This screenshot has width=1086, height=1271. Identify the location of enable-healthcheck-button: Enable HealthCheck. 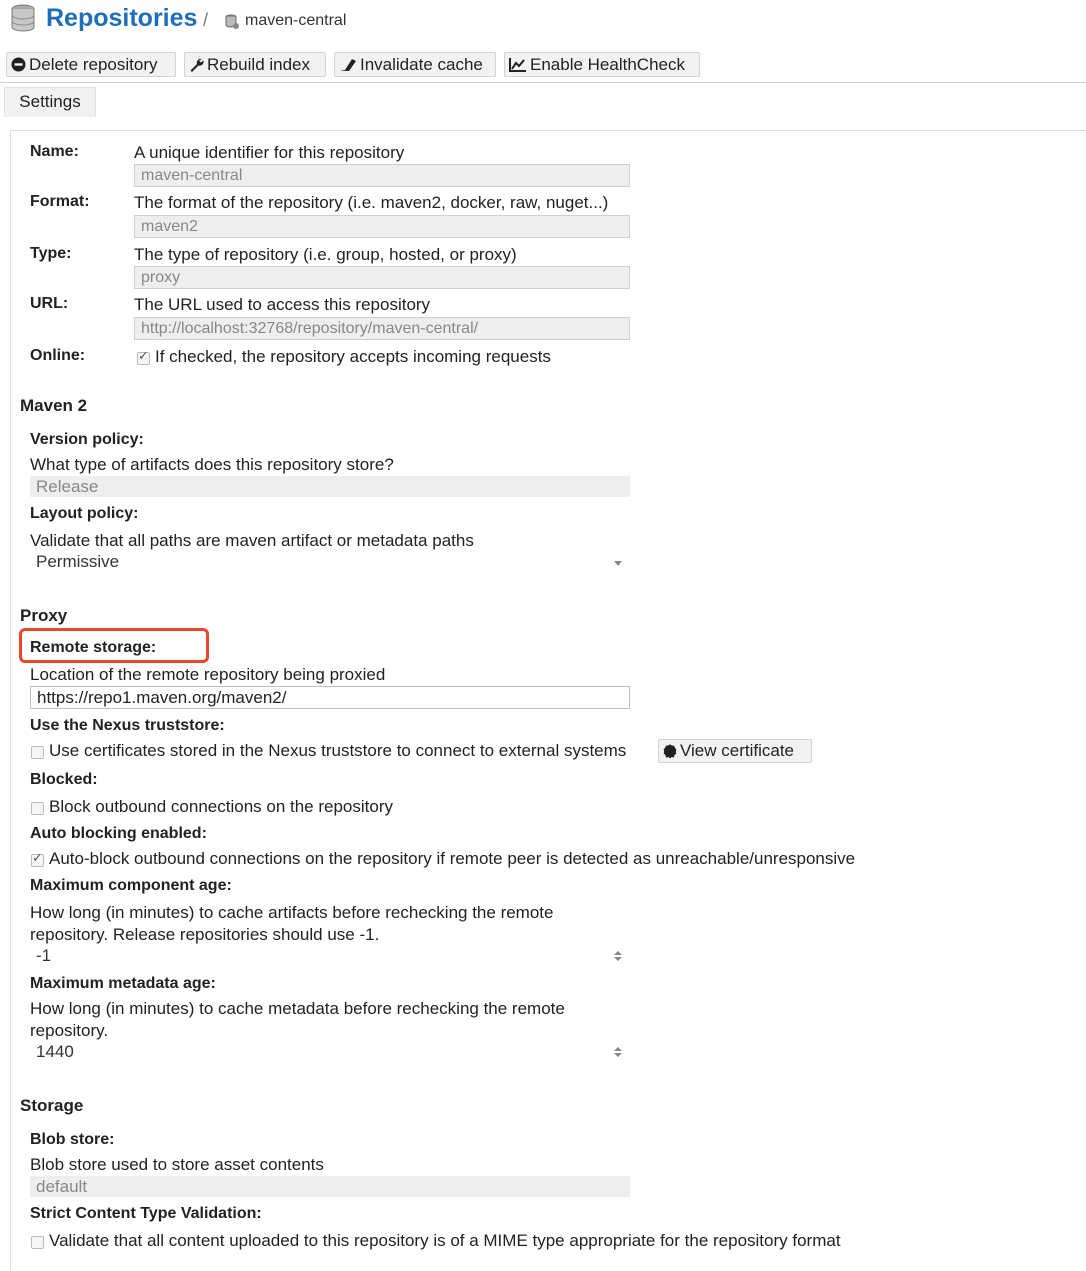
(602, 64).